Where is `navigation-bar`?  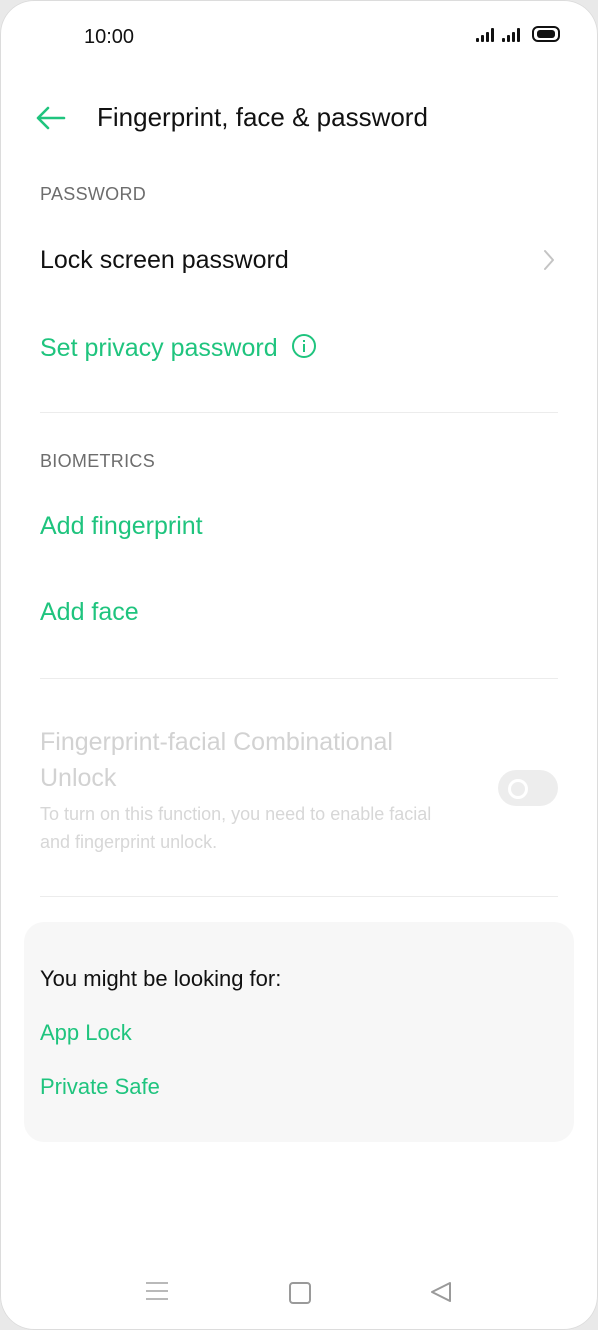
navigation-bar is located at coordinates (299, 1292).